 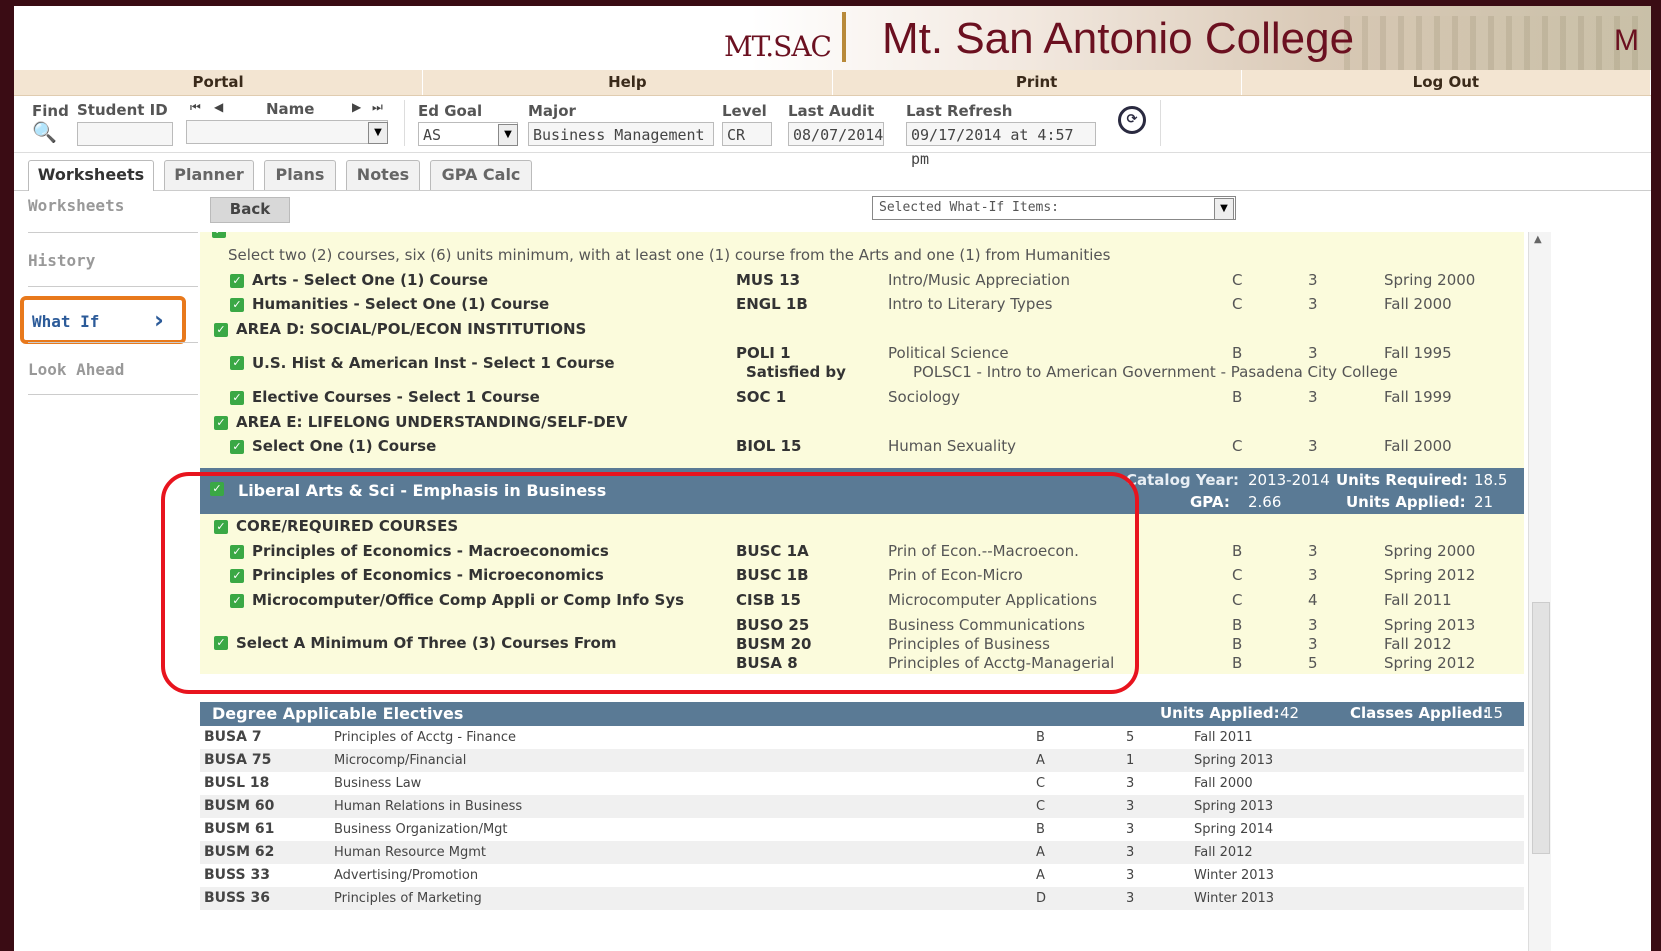 What do you see at coordinates (237, 760) in the screenshot?
I see `course-code: BUSA 75` at bounding box center [237, 760].